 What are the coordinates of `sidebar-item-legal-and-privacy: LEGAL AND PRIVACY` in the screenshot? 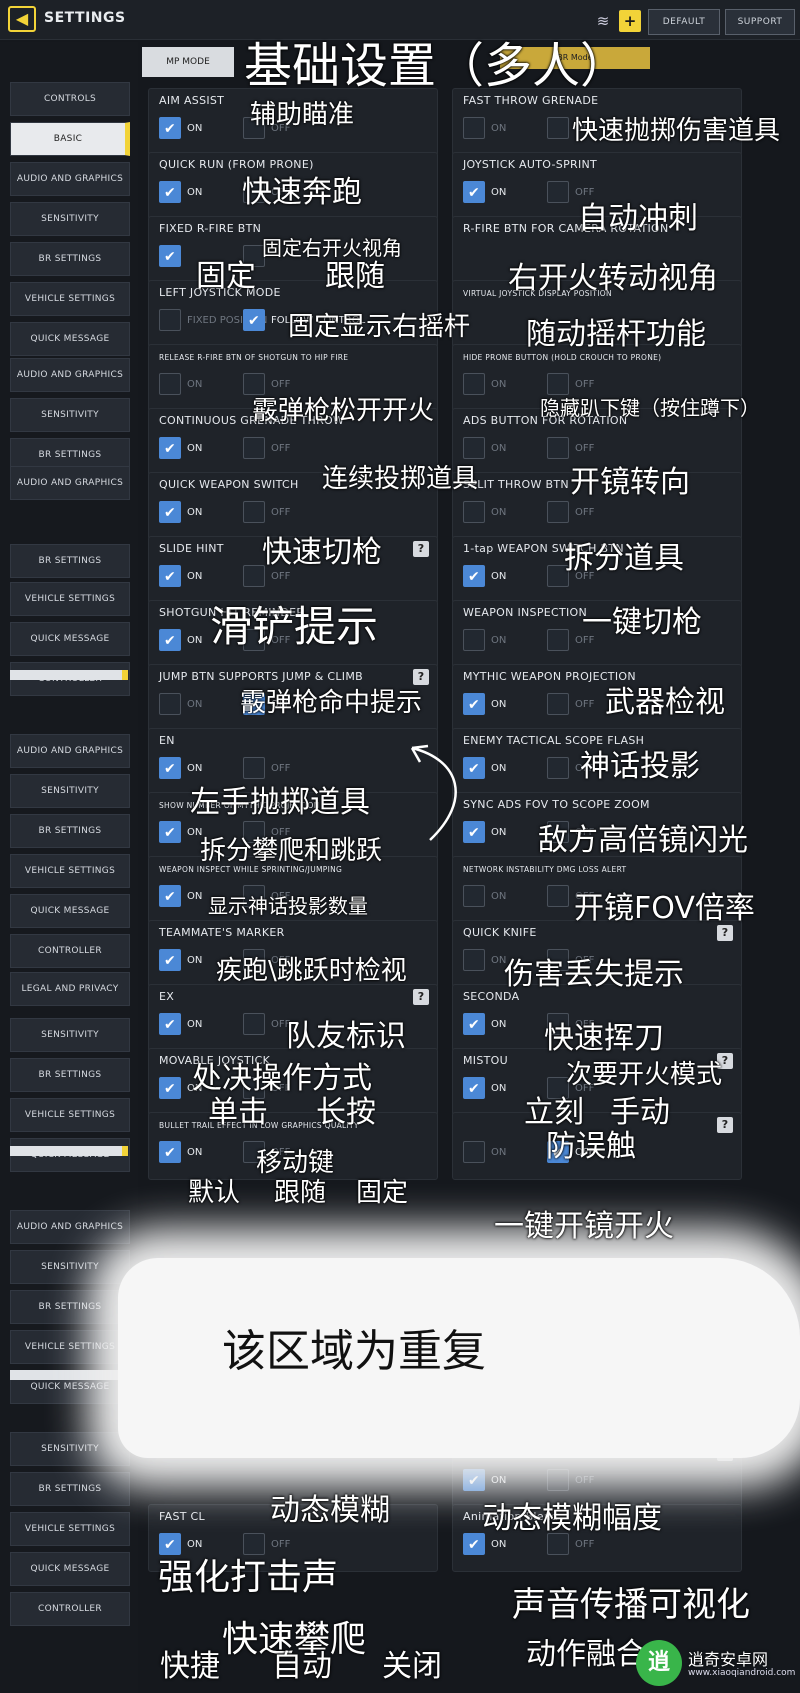 It's located at (70, 989).